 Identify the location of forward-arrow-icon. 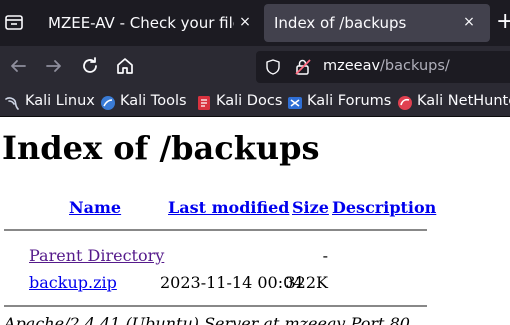
(54, 66).